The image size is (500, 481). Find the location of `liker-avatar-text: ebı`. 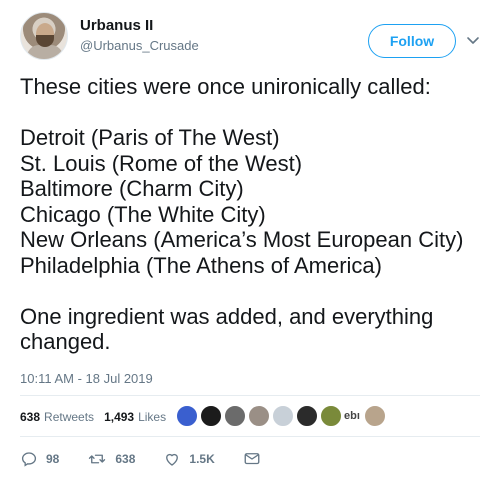

liker-avatar-text: ebı is located at coordinates (352, 416).